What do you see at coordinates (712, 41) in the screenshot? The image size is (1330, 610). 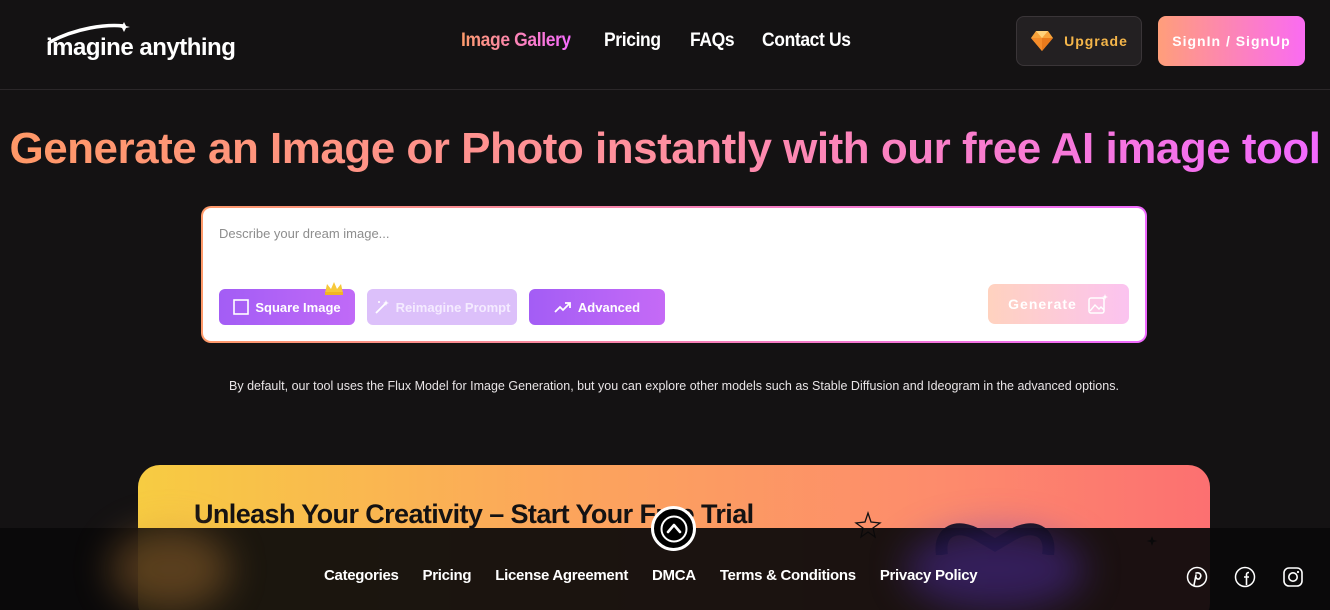 I see `nav-faqs: FAQs` at bounding box center [712, 41].